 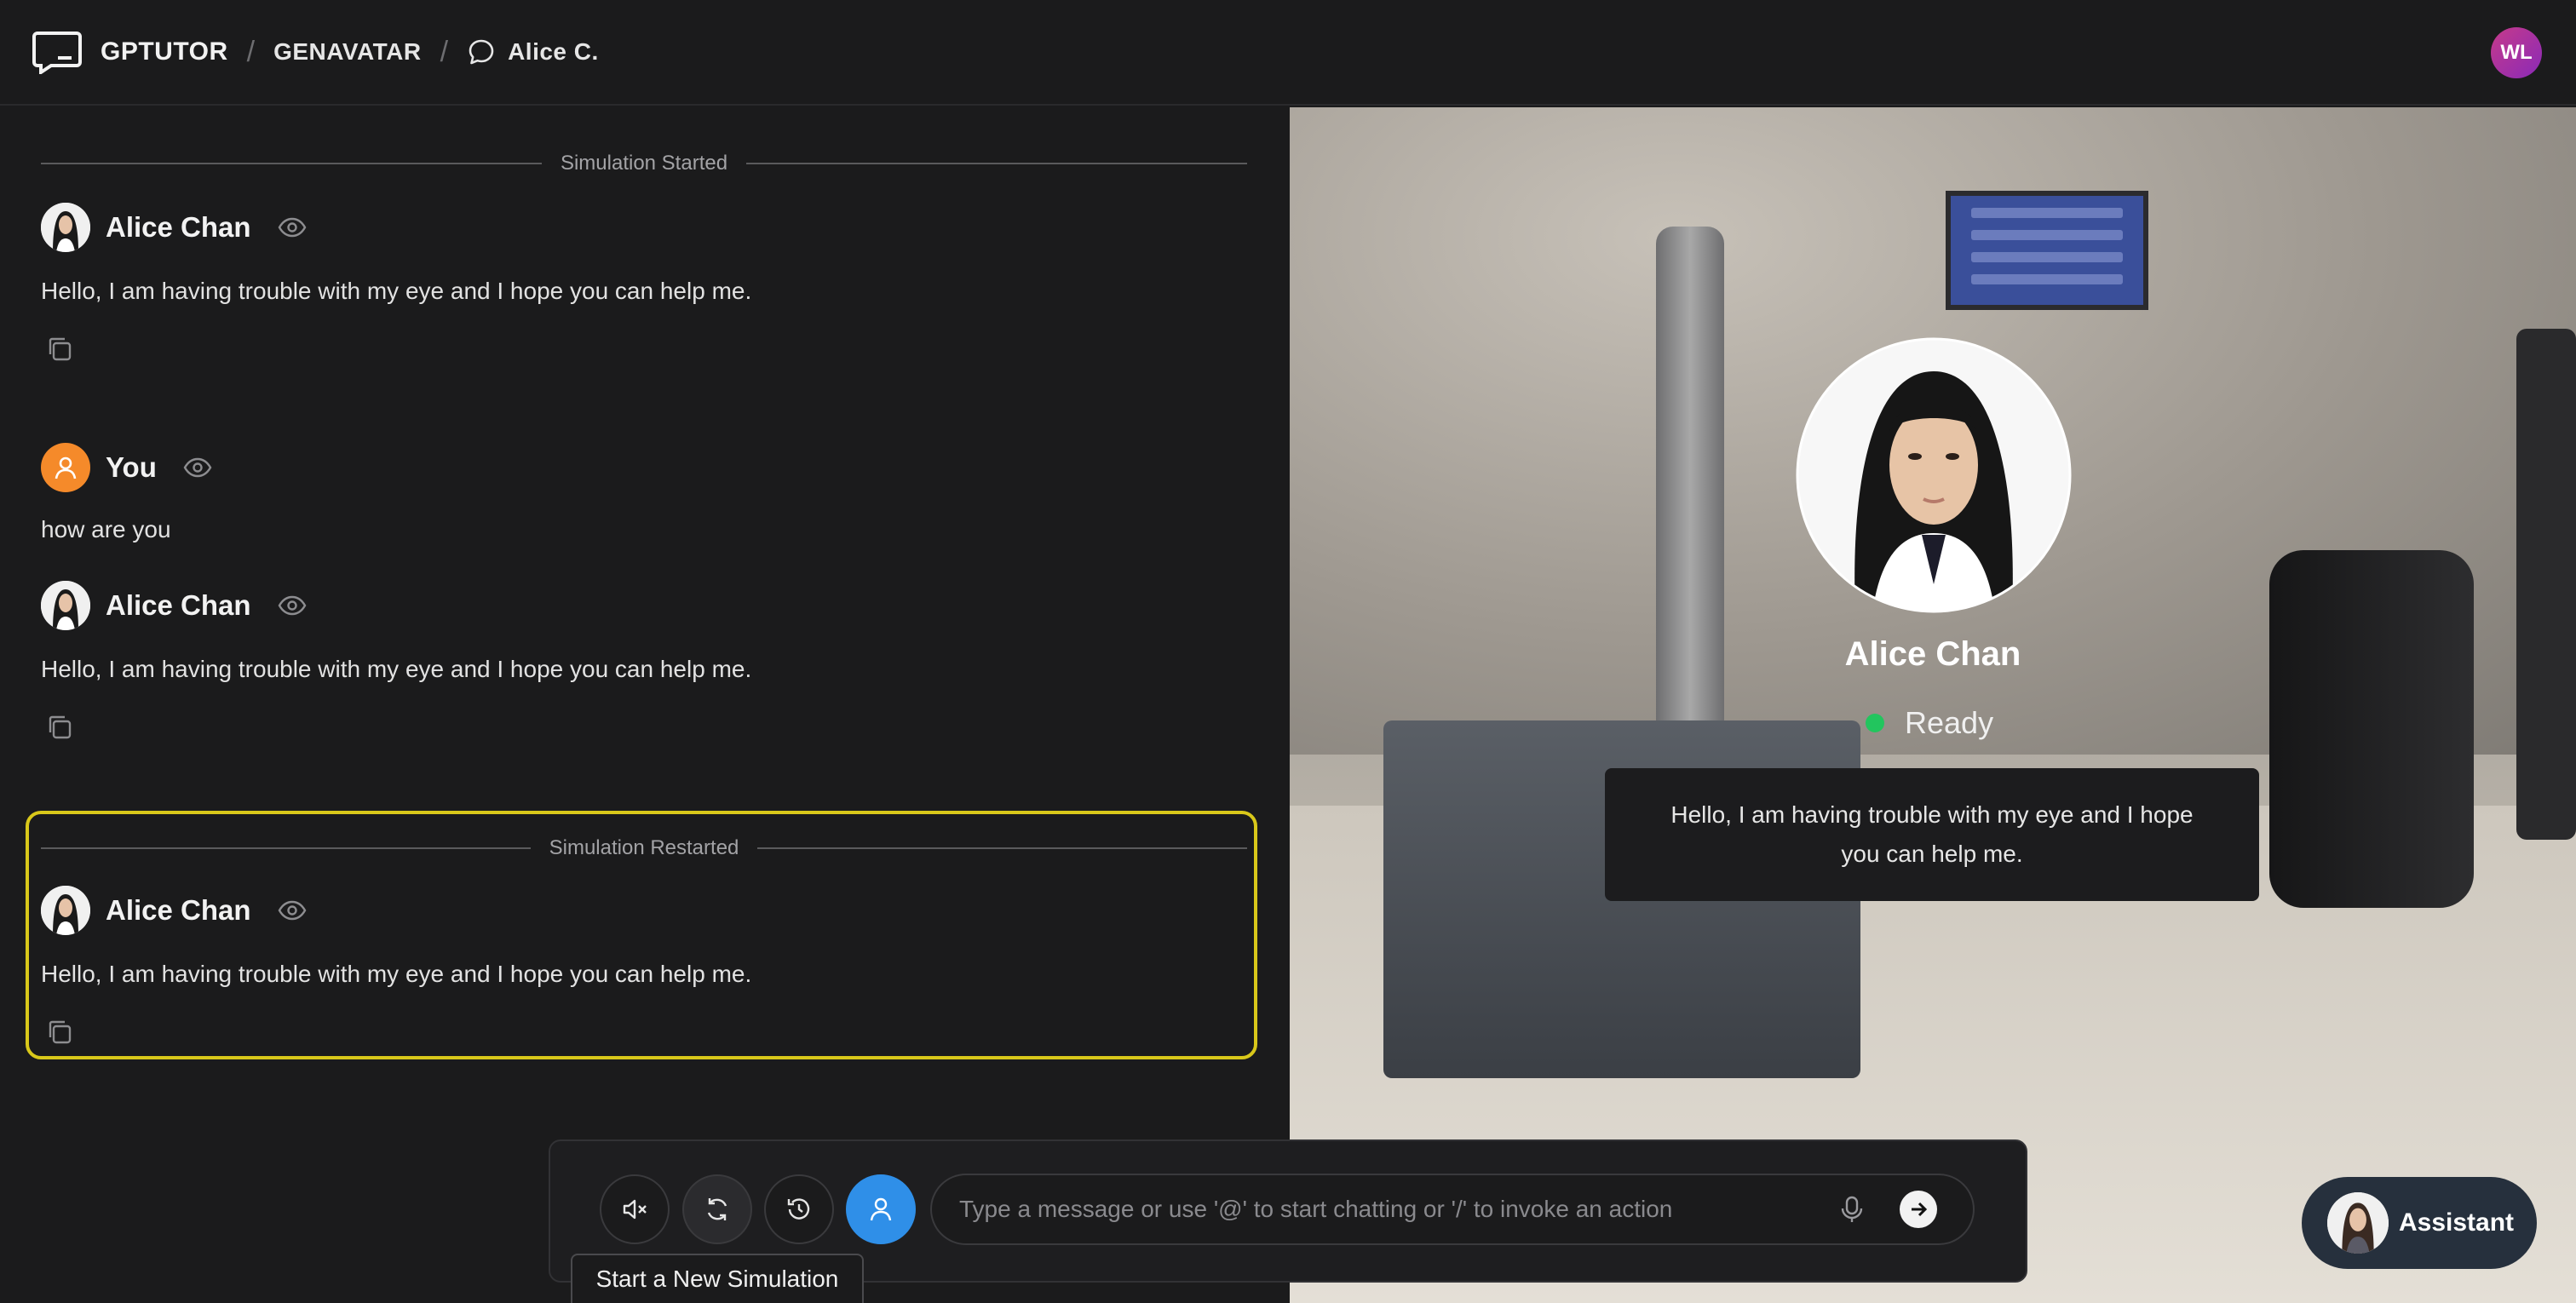 I want to click on chat-bubble-icon, so click(x=481, y=52).